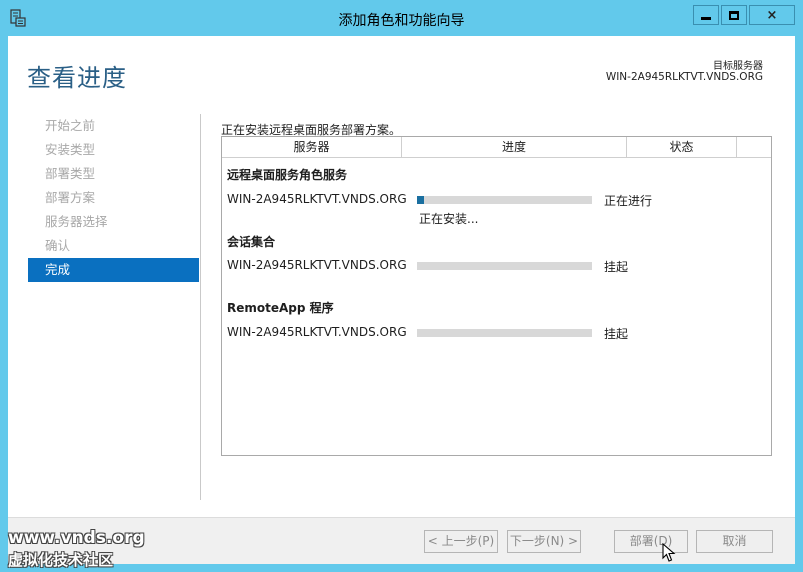  I want to click on group-rds-role-services: 远程桌面服务角色服务, so click(287, 175).